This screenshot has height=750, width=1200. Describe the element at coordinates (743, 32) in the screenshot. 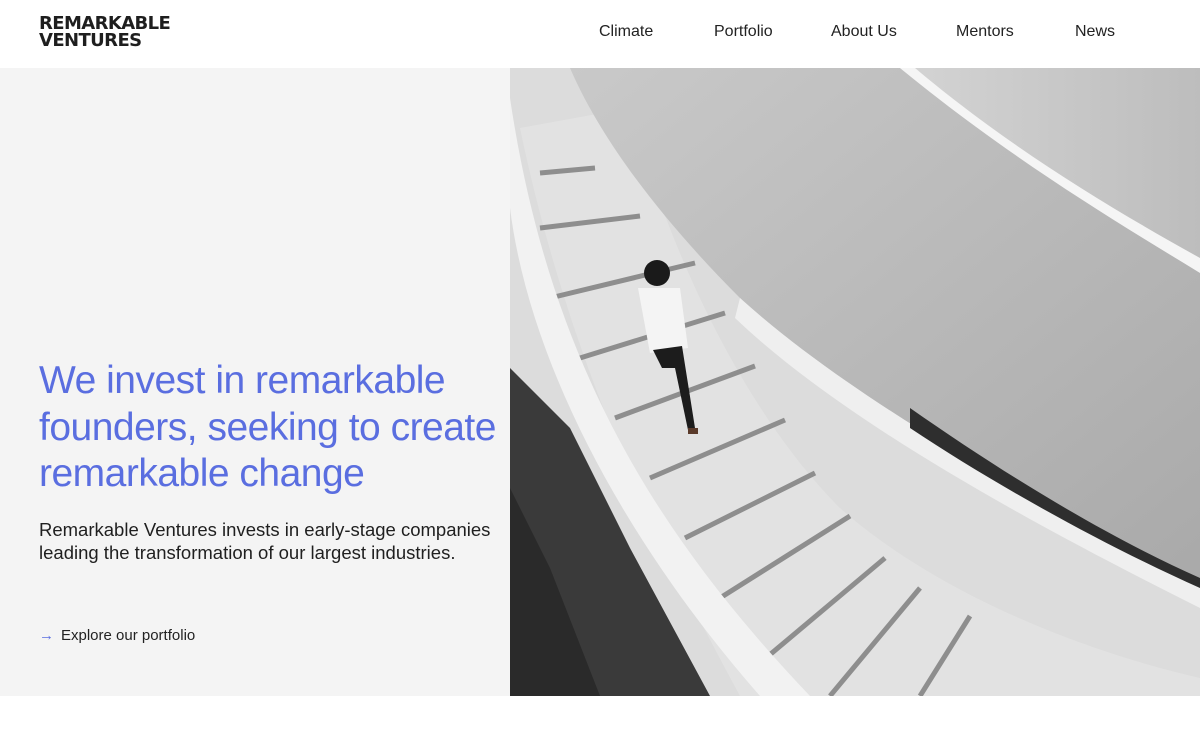

I see `nav-item-portfolio: Portfolio` at that location.